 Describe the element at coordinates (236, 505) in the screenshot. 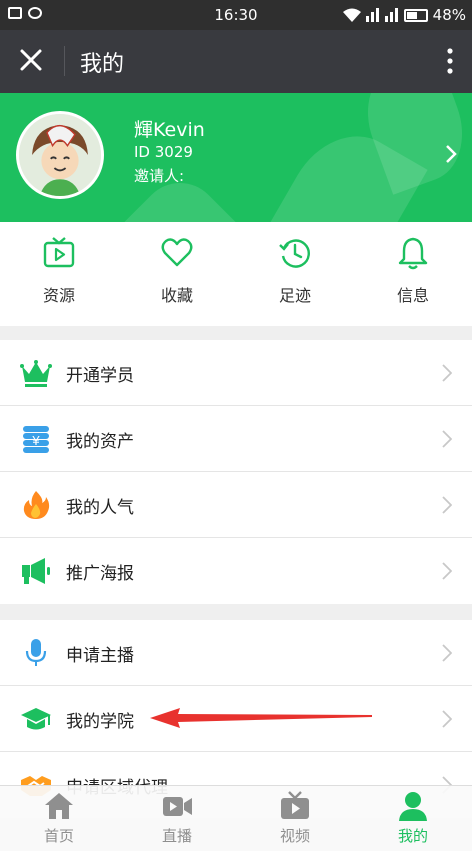

I see `menu-item-my-popularity: 我的人气` at that location.